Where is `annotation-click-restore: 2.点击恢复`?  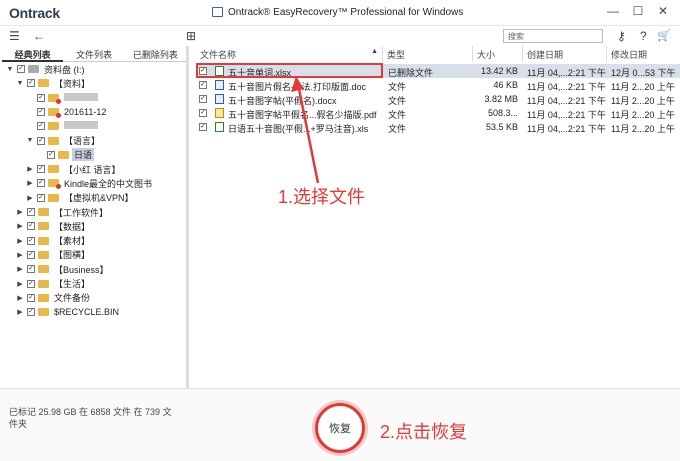 annotation-click-restore: 2.点击恢复 is located at coordinates (424, 432).